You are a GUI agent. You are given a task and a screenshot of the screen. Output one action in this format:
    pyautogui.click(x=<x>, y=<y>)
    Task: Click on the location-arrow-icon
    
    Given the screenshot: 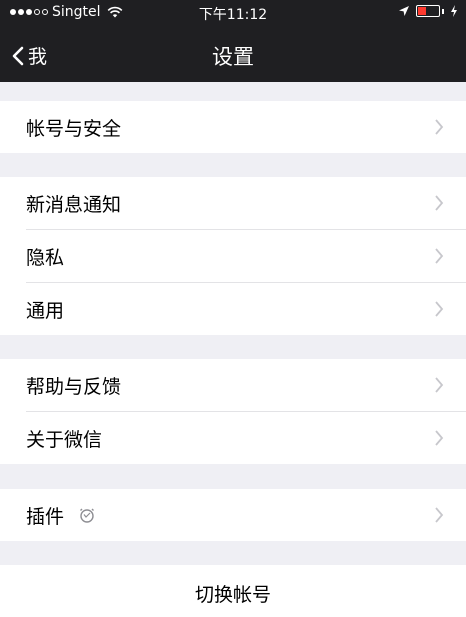 What is the action you would take?
    pyautogui.click(x=404, y=11)
    